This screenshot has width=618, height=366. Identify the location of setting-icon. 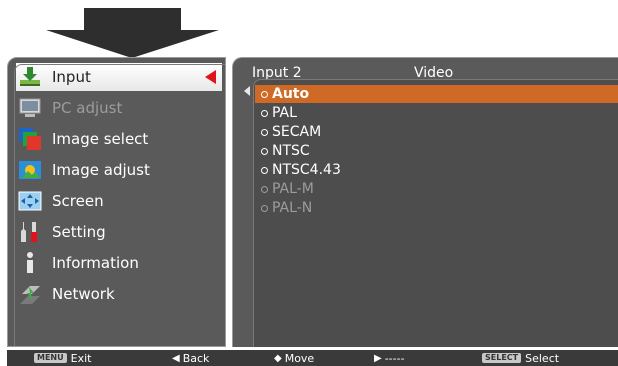
(30, 232).